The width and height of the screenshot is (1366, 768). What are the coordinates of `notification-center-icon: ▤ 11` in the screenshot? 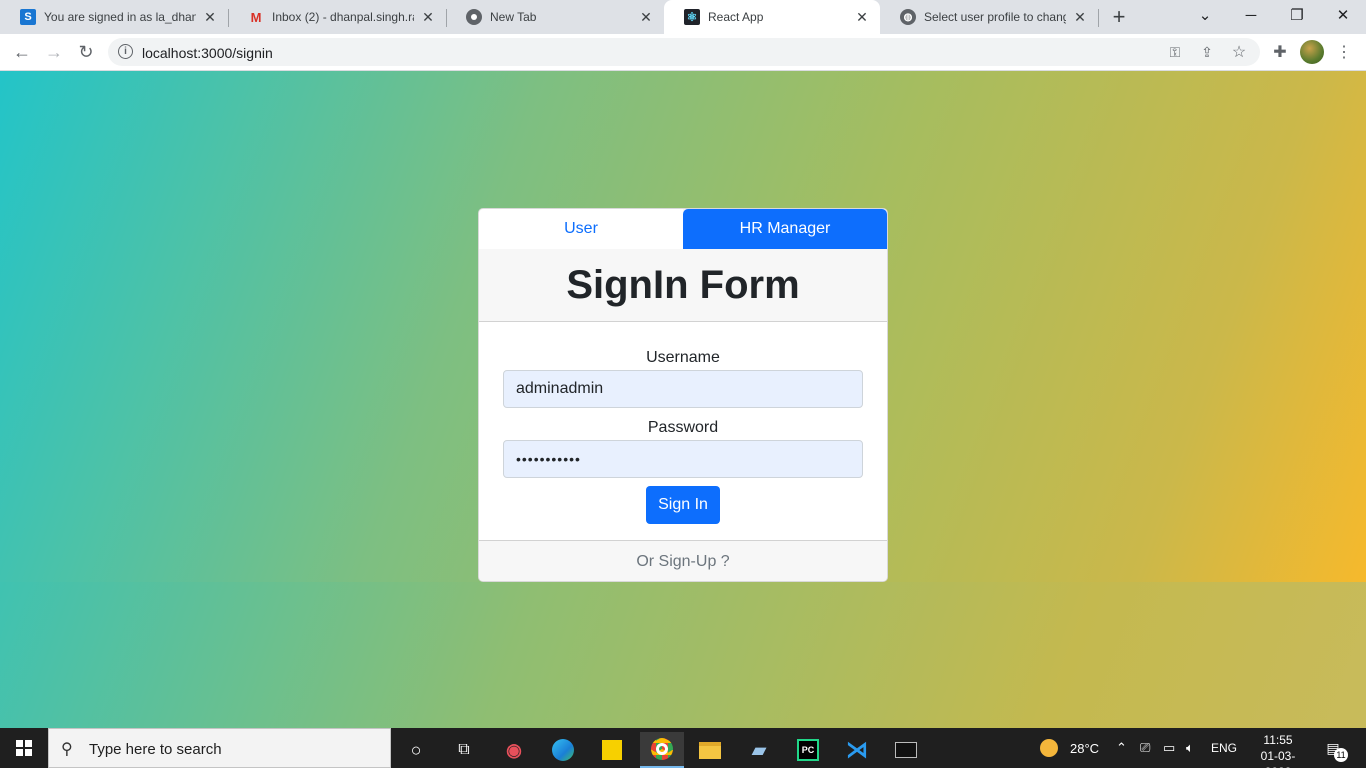 It's located at (1334, 749).